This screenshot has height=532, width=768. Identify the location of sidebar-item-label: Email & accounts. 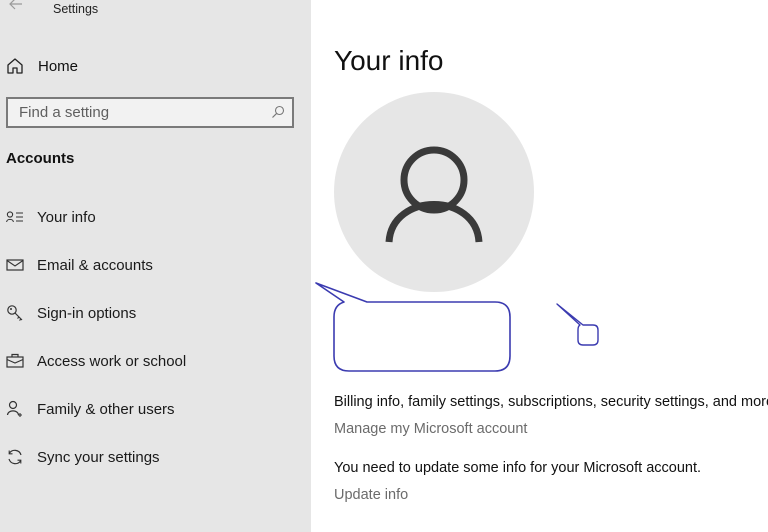
(95, 265).